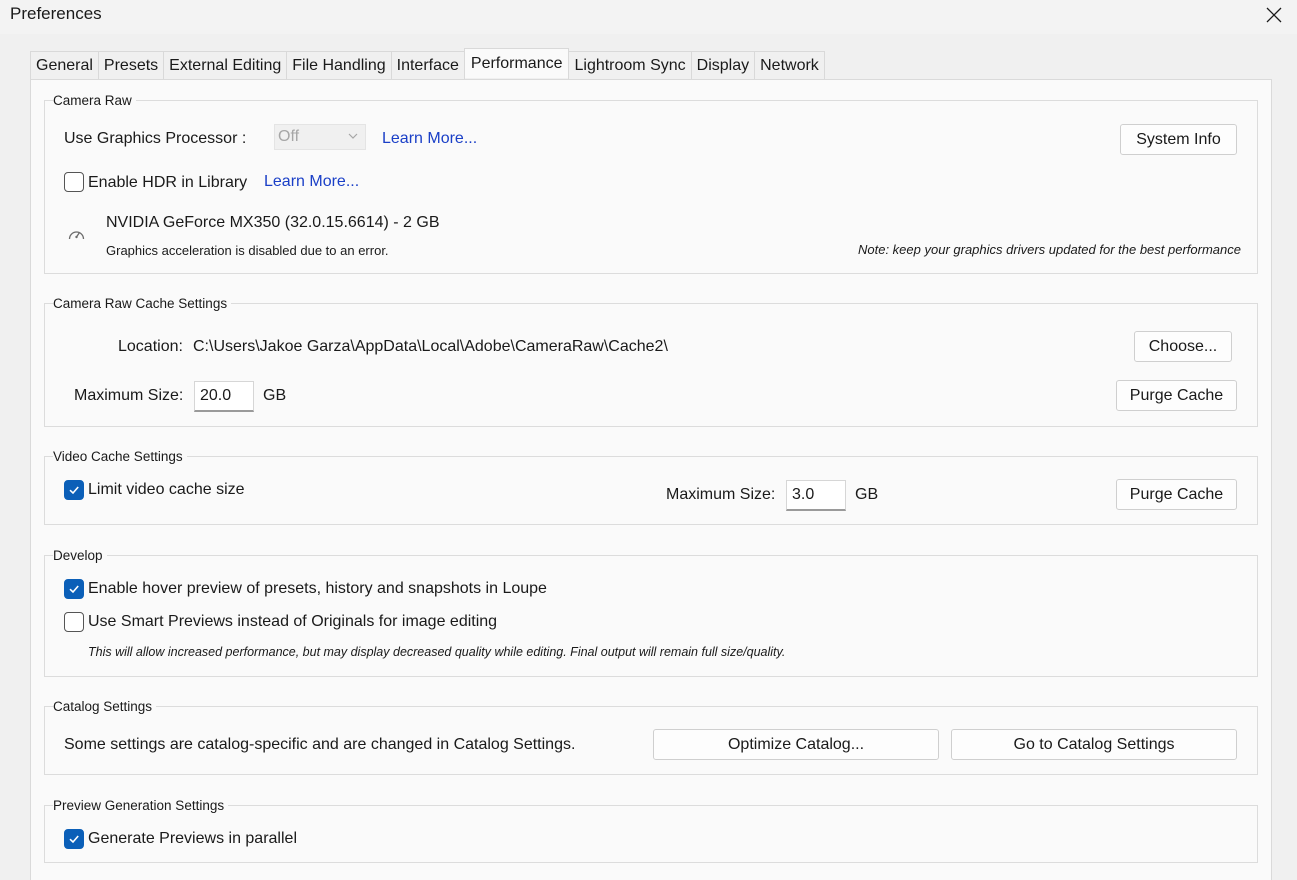  I want to click on hdr-label: Enable HDR in Library, so click(168, 182).